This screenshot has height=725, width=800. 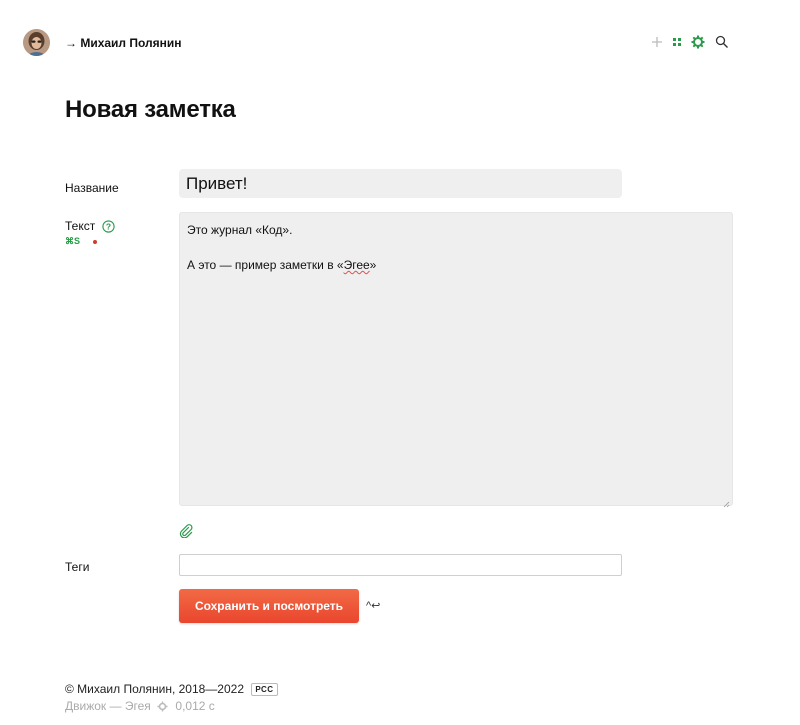 What do you see at coordinates (659, 42) in the screenshot?
I see `plus-icon` at bounding box center [659, 42].